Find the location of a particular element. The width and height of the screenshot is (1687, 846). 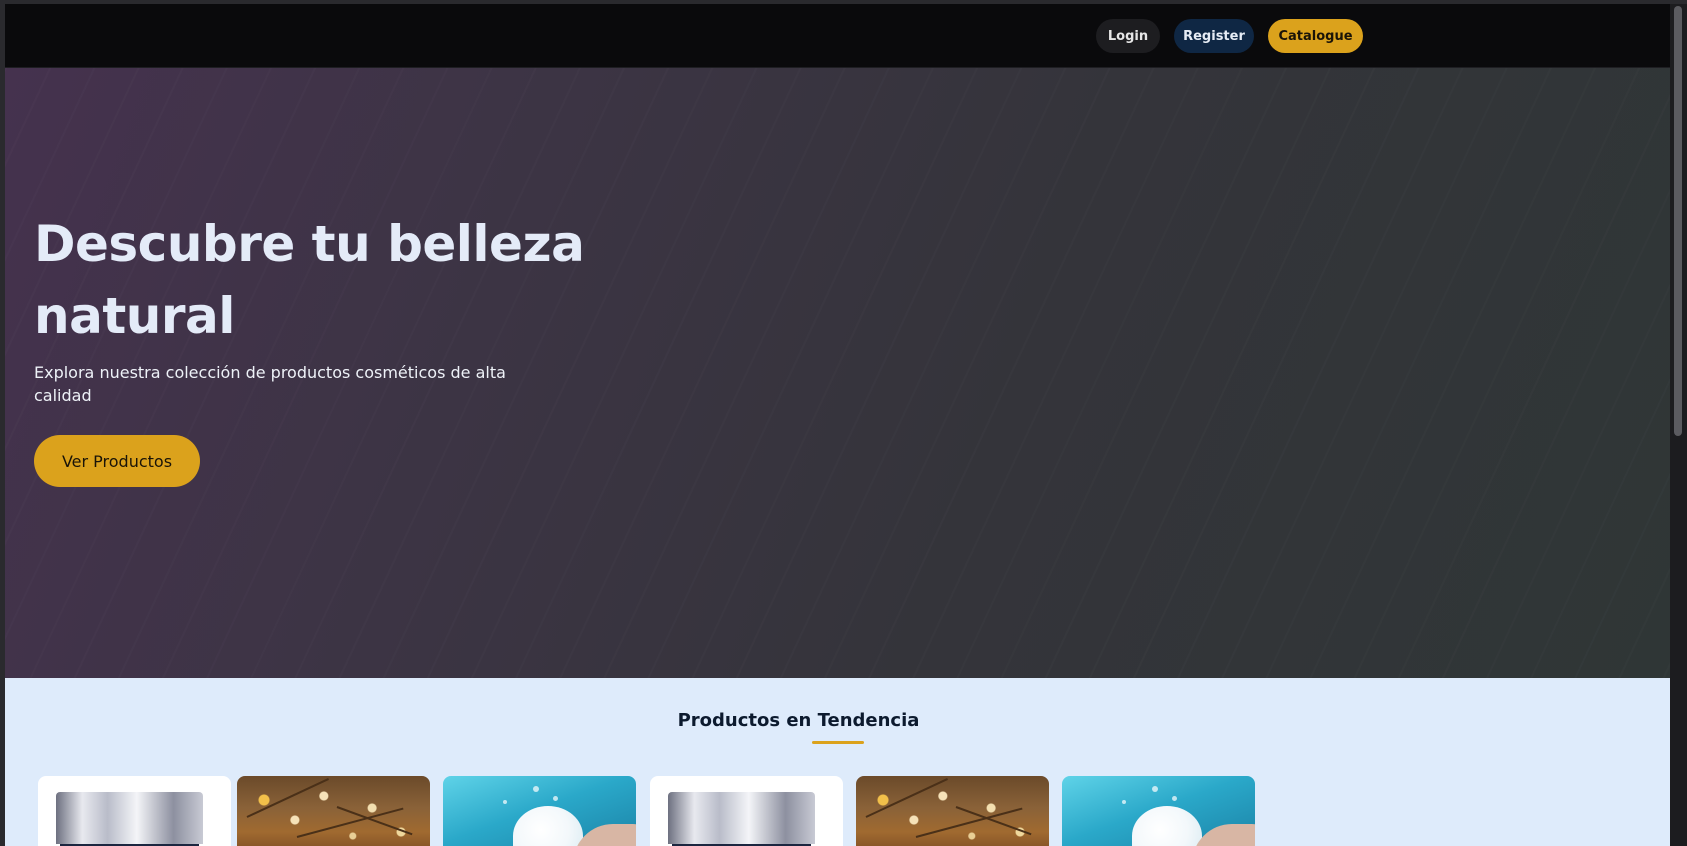

register-button: Register is located at coordinates (1214, 36).